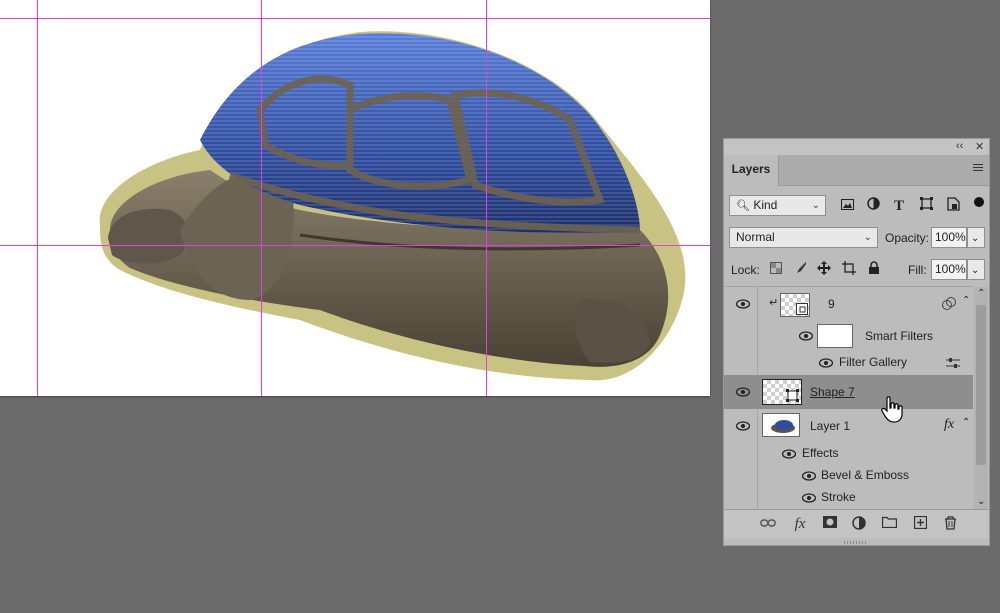 The height and width of the screenshot is (613, 1000). I want to click on scrollbar-thumb, so click(981, 385).